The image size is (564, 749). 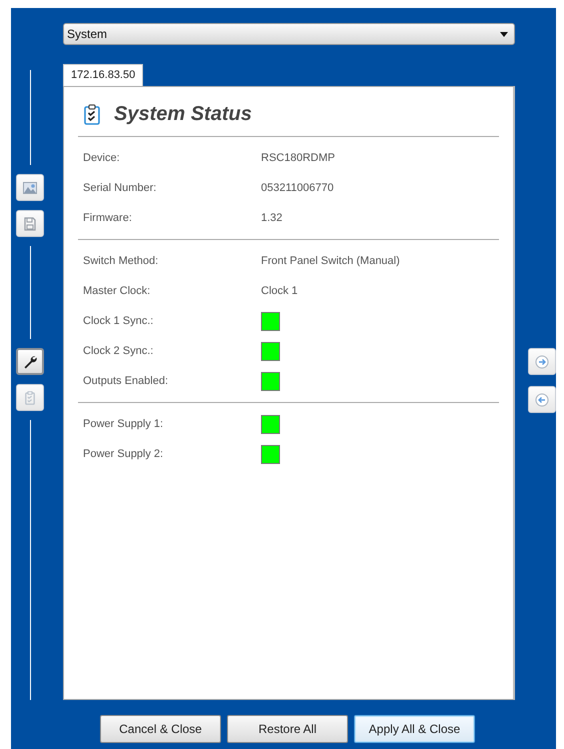 I want to click on field-value: Clock 1, so click(x=279, y=291).